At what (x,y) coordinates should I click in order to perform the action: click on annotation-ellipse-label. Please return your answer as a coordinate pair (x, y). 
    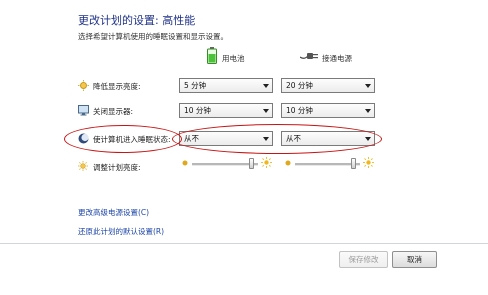
    Looking at the image, I should click on (123, 139).